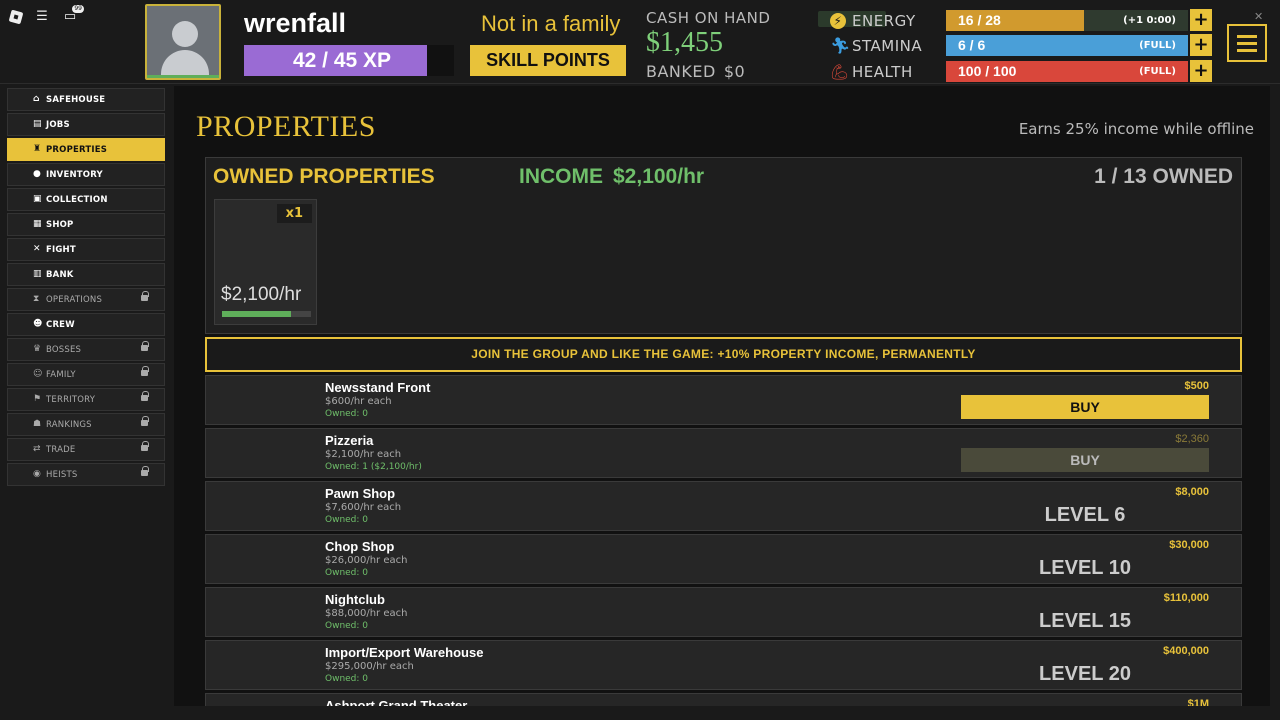  I want to click on xp-text: 42 / 45 XP, so click(342, 60).